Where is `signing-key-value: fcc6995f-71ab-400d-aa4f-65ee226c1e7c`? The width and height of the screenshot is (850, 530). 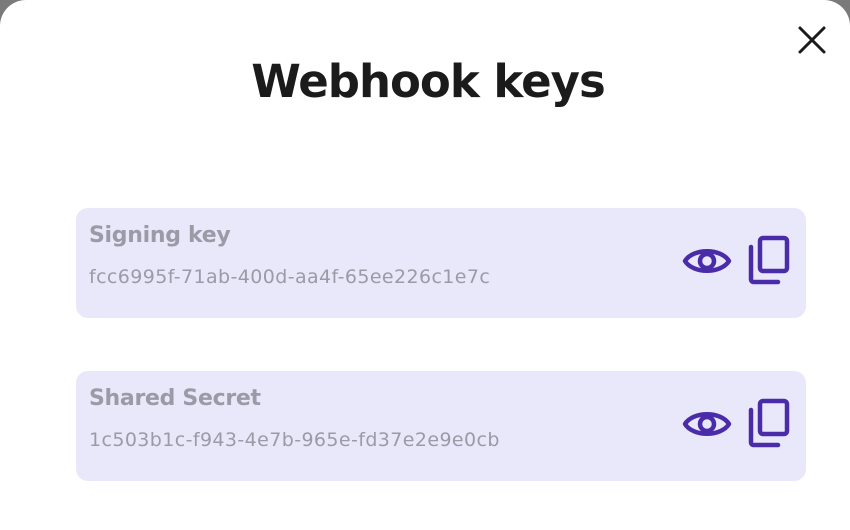 signing-key-value: fcc6995f-71ab-400d-aa4f-65ee226c1e7c is located at coordinates (290, 277).